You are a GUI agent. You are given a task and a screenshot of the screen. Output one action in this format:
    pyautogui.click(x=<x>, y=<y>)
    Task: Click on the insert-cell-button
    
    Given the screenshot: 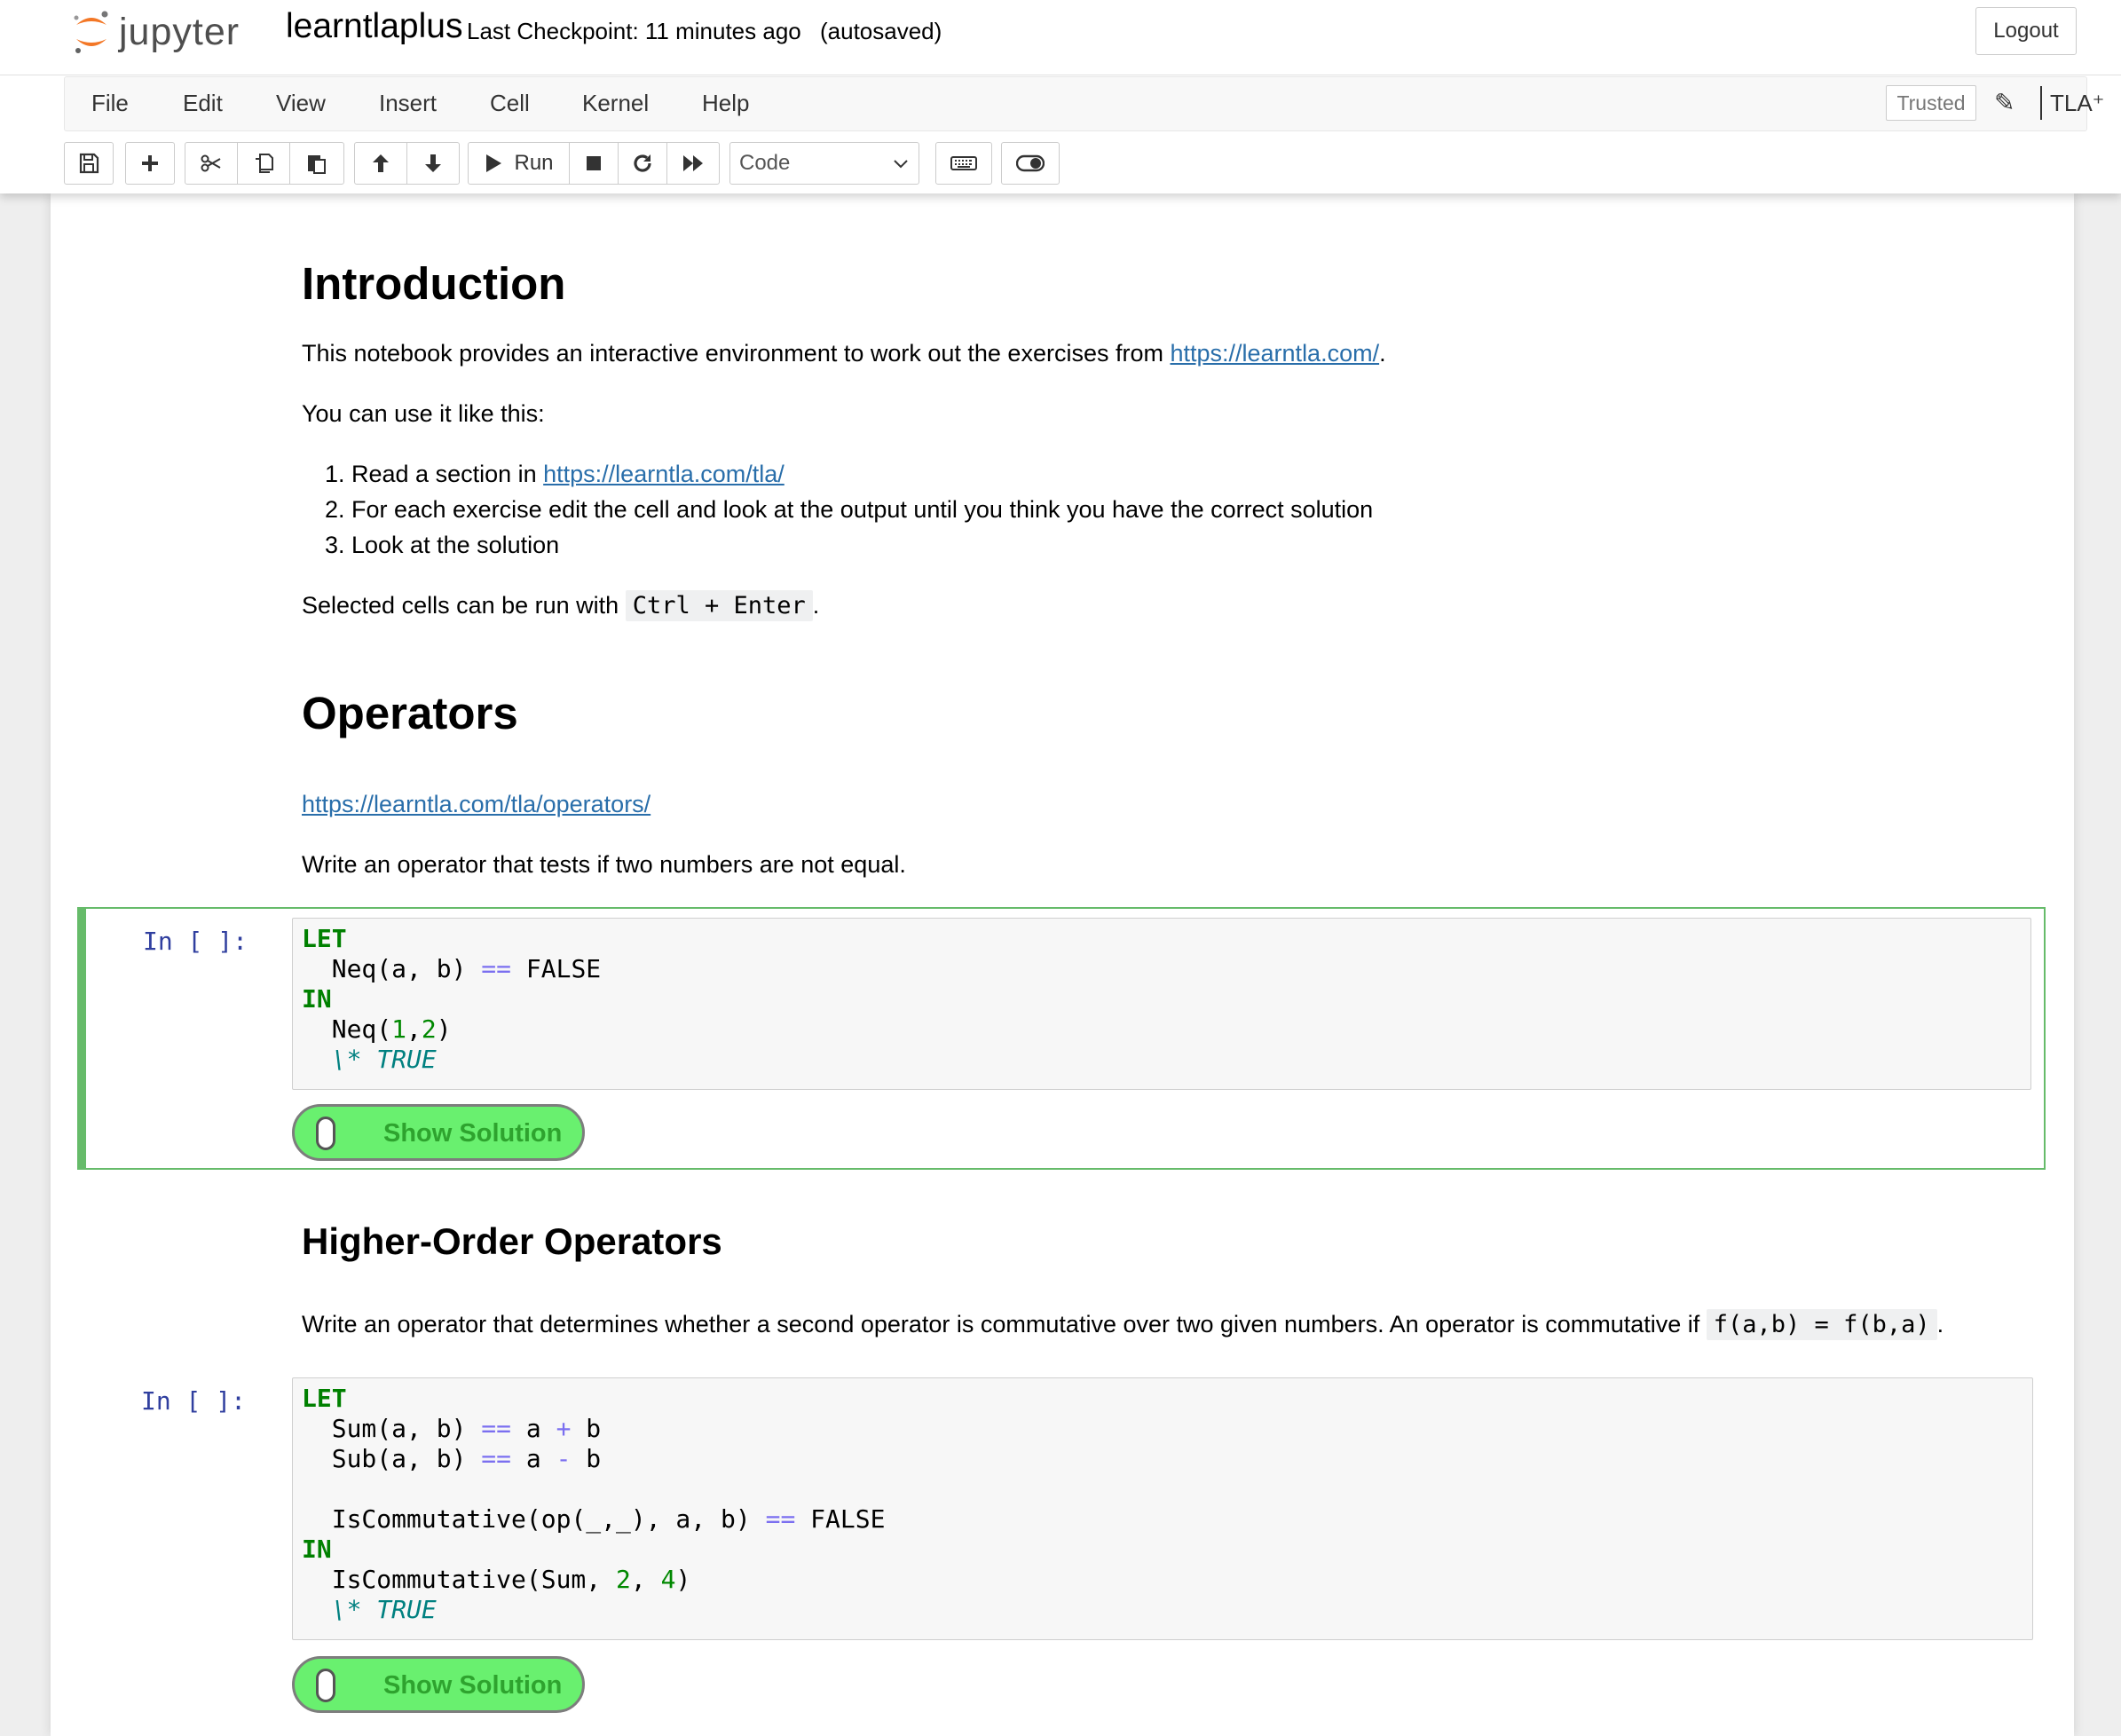 What is the action you would take?
    pyautogui.click(x=150, y=163)
    